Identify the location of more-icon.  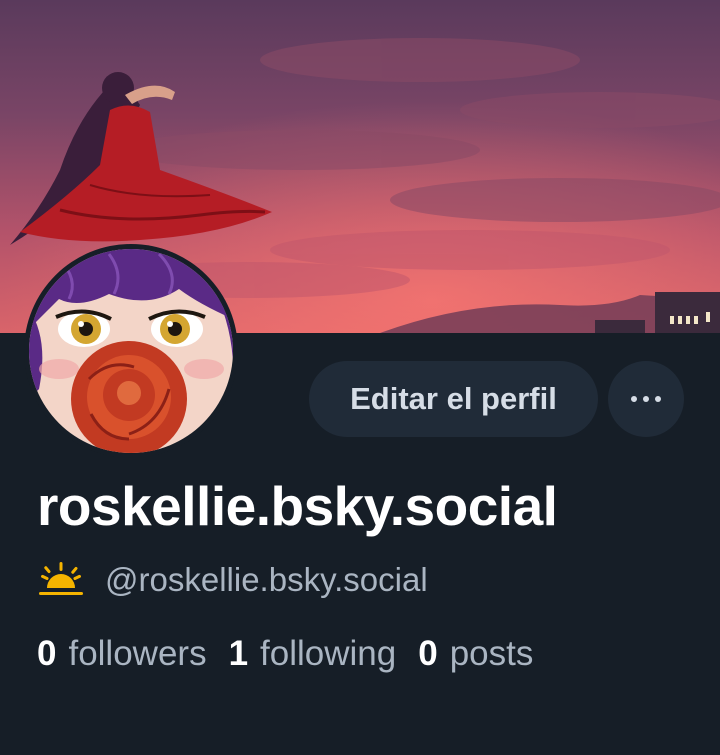
(646, 399).